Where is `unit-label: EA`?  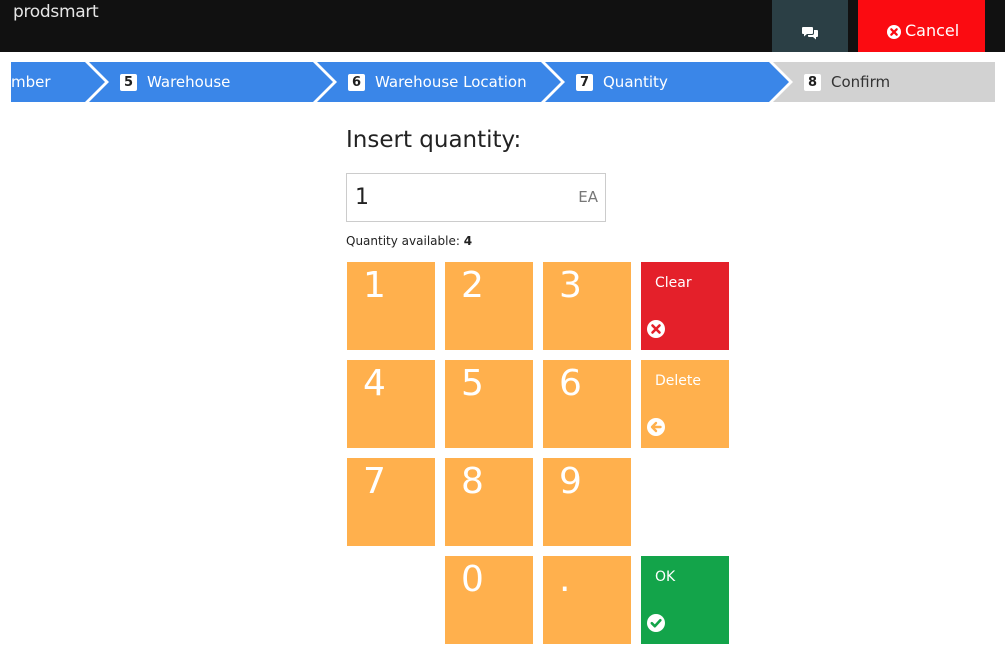 unit-label: EA is located at coordinates (588, 197).